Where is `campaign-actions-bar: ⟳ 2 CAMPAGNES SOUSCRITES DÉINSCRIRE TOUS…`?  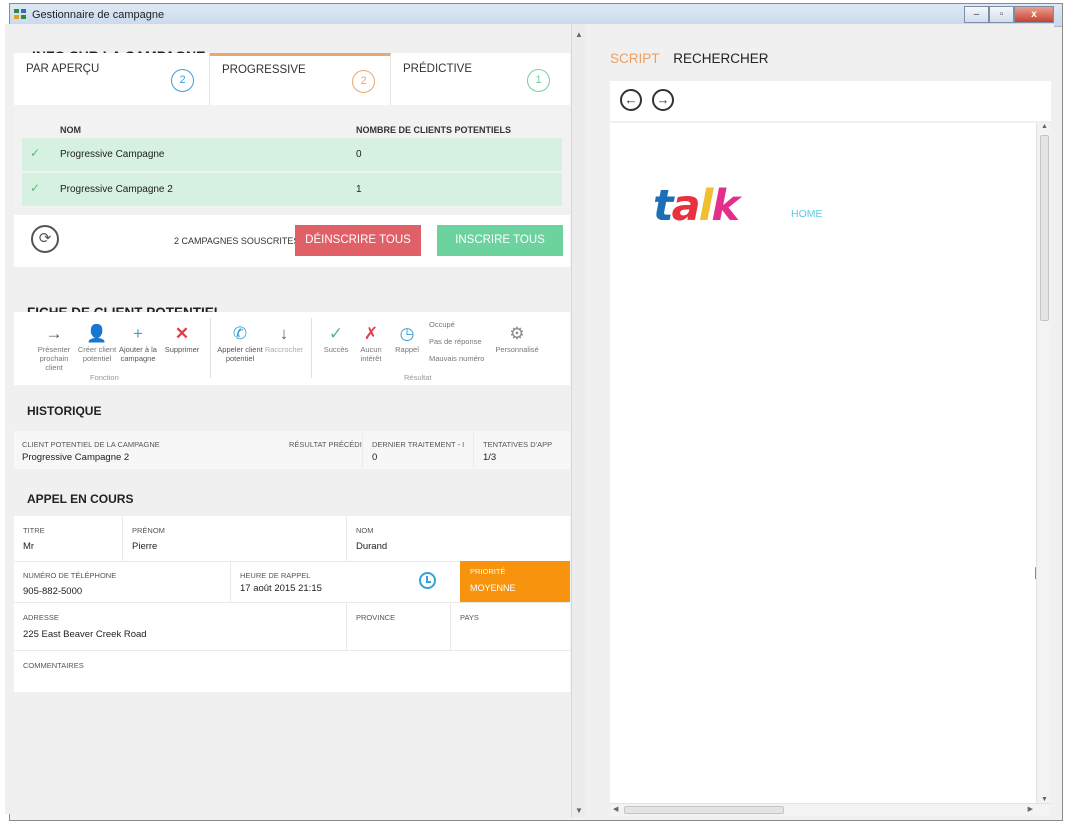
campaign-actions-bar: ⟳ 2 CAMPAGNES SOUSCRITES DÉINSCRIRE TOUS… is located at coordinates (292, 241).